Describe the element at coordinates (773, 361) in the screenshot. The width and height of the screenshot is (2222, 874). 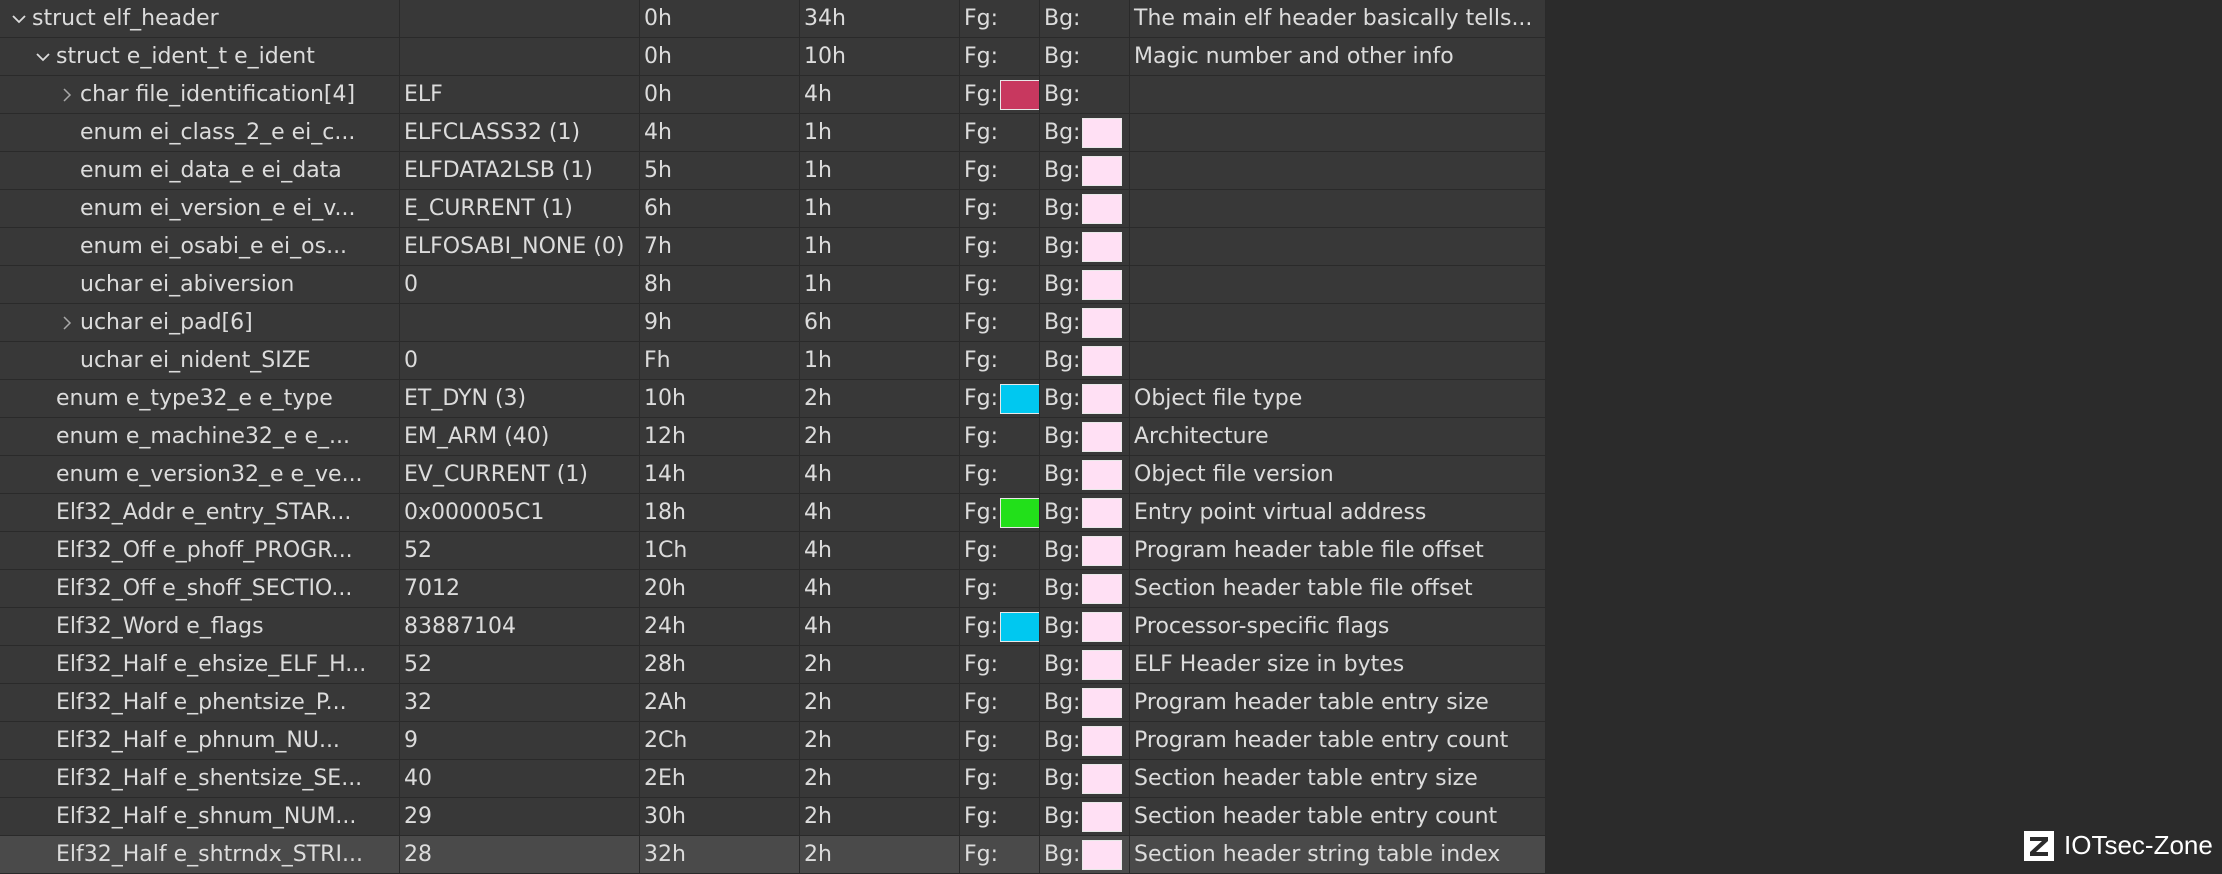
I see `table-row: uchar ei_nident_SIZE 0 Fh 1h Fg: Bg:` at that location.